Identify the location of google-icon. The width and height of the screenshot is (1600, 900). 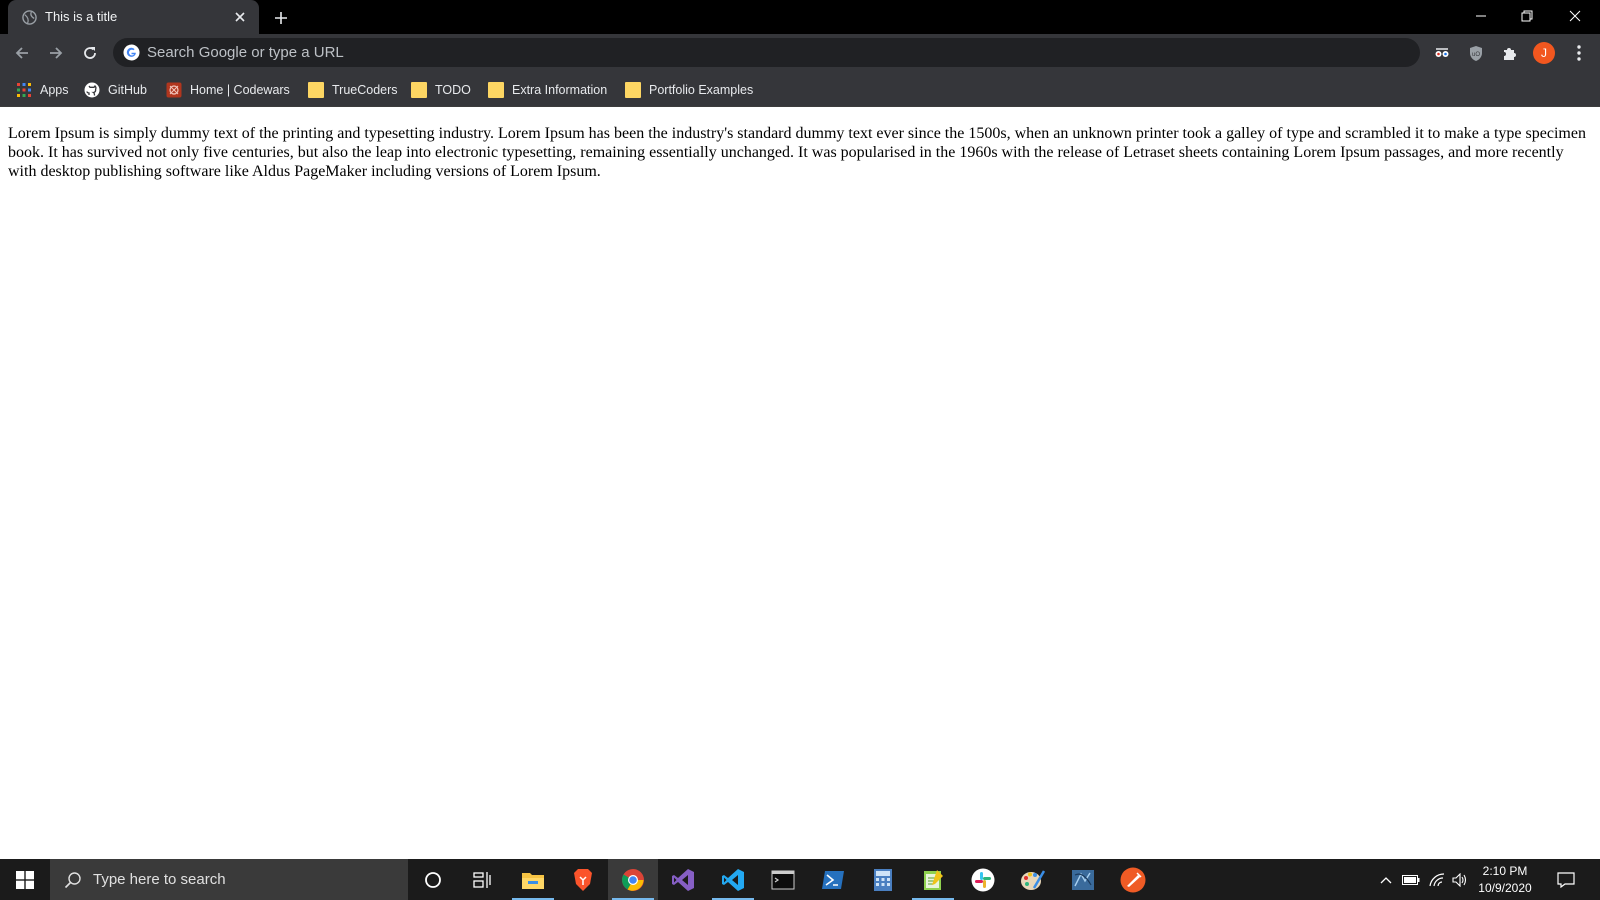
(131, 52).